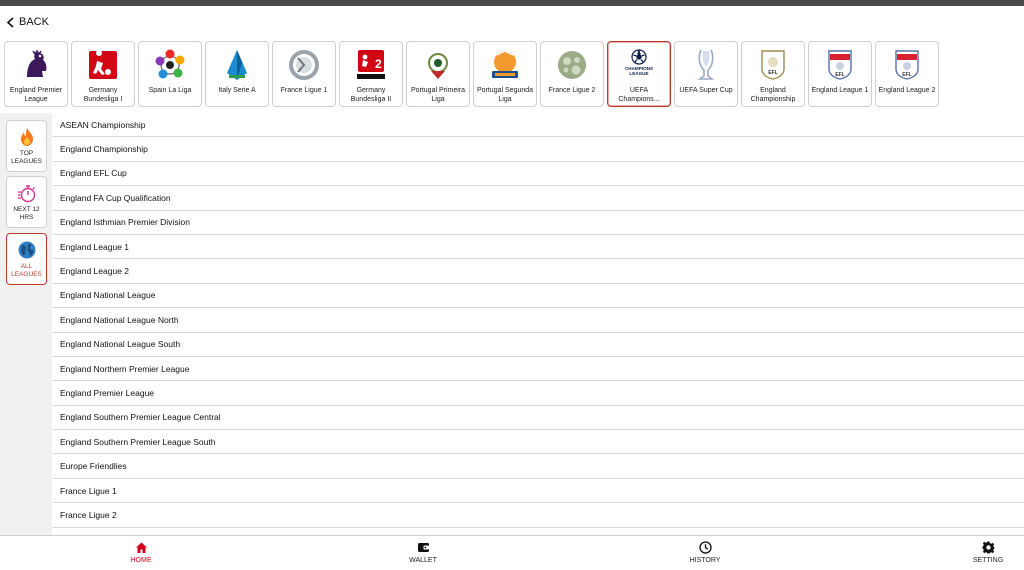  I want to click on league-card-label: England Premier League, so click(36, 95).